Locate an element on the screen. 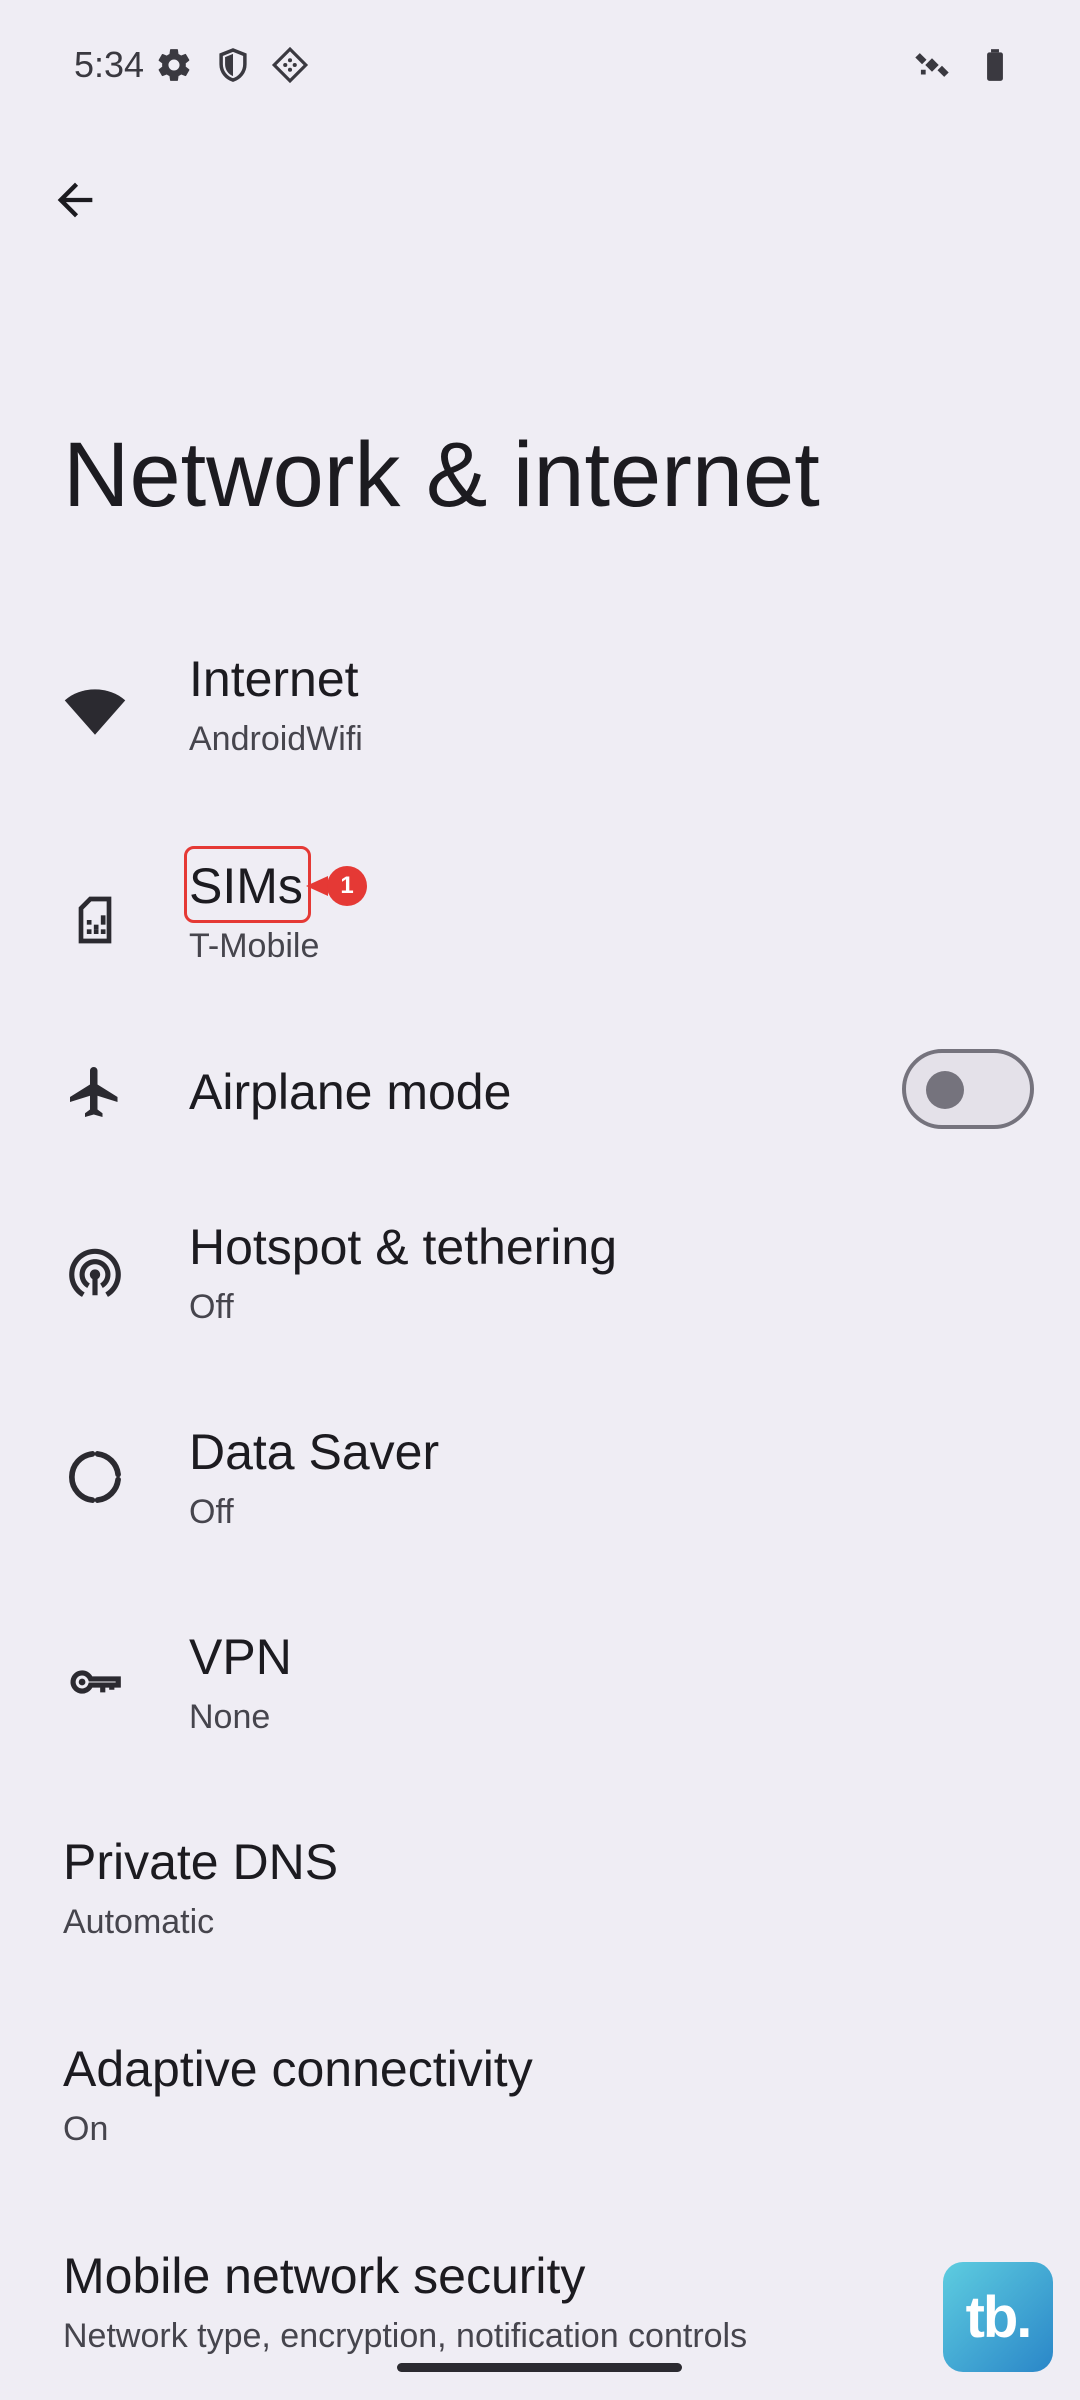 This screenshot has width=1080, height=2400. private-dns-item: Private DNS Automatic is located at coordinates (540, 1890).